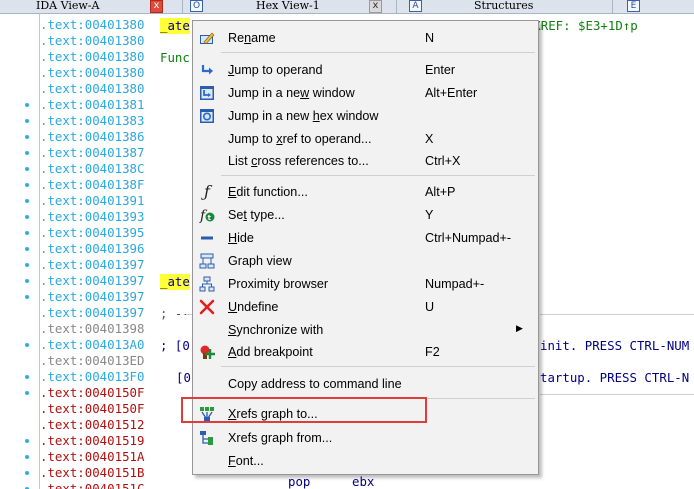 The width and height of the screenshot is (694, 489). What do you see at coordinates (114, 216) in the screenshot?
I see `address-value: 00401393` at bounding box center [114, 216].